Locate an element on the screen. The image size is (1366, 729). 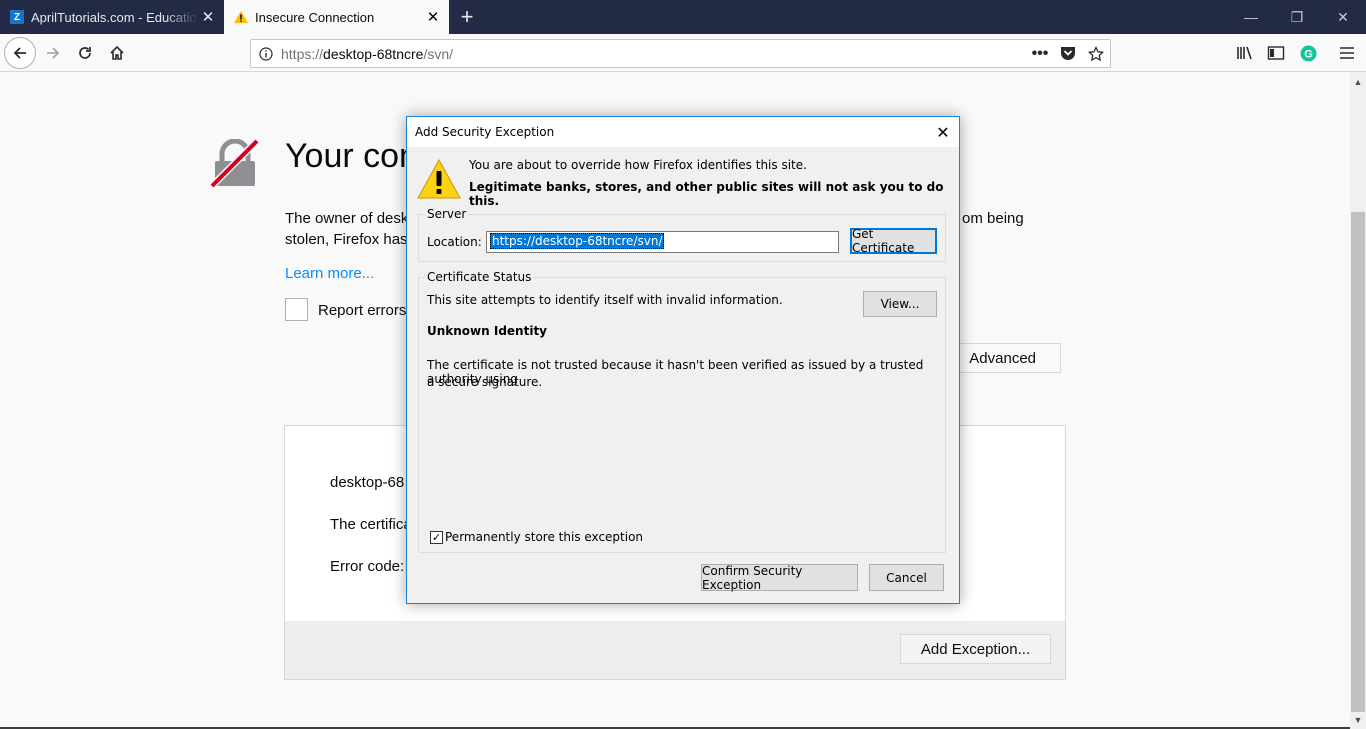
get-certificate-button: Get Certificate is located at coordinates (893, 241).